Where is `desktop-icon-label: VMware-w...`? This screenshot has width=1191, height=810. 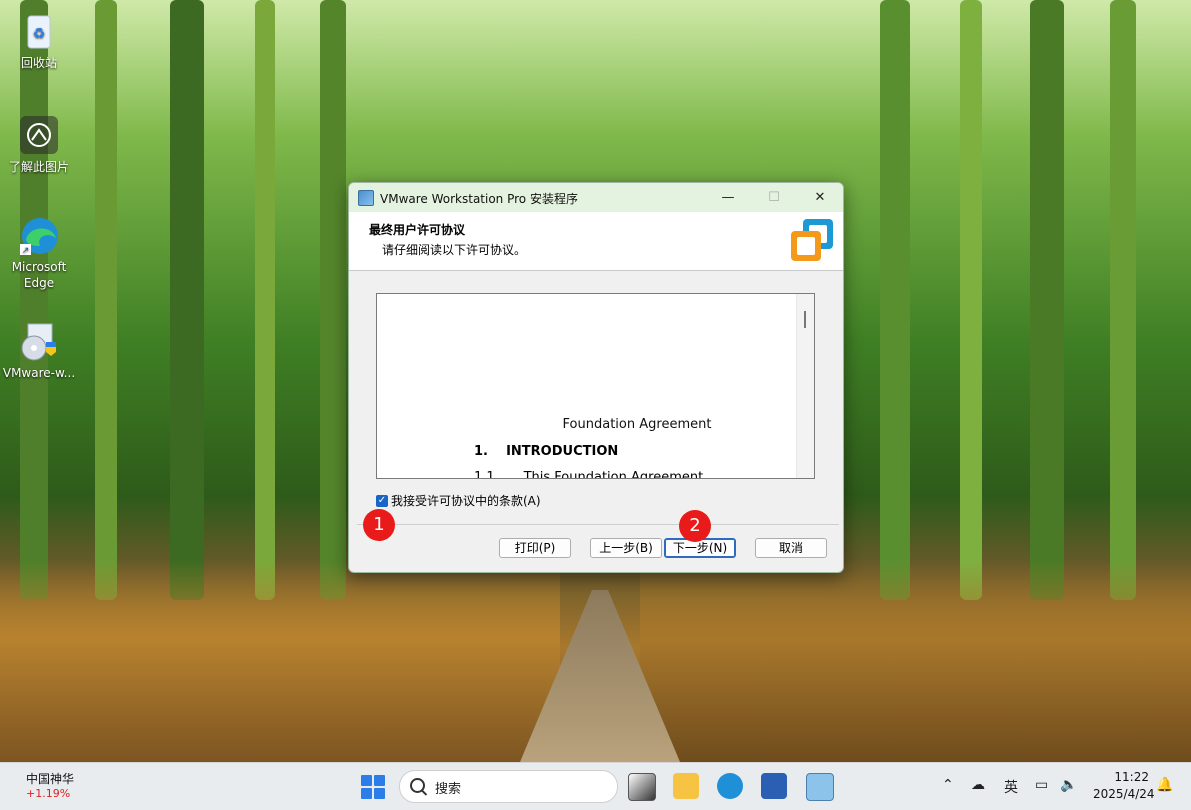 desktop-icon-label: VMware-w... is located at coordinates (39, 373).